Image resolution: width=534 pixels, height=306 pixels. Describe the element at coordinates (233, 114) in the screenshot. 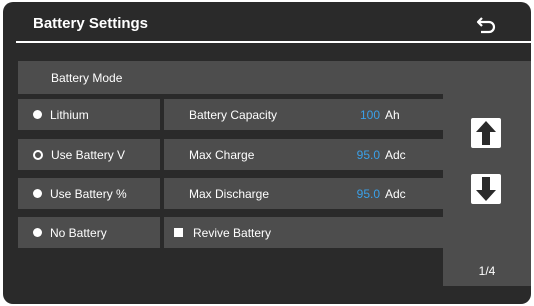

I see `param-label: Battery Capacity` at that location.